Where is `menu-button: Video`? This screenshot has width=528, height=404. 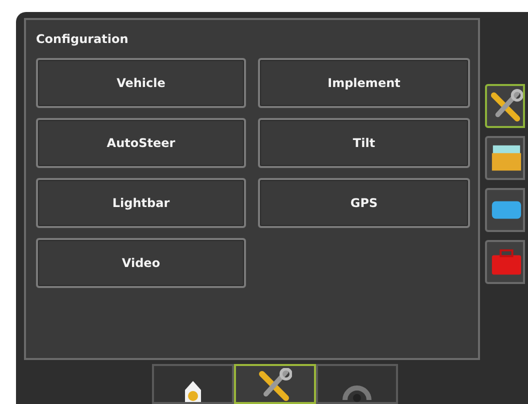
menu-button: Video is located at coordinates (141, 263).